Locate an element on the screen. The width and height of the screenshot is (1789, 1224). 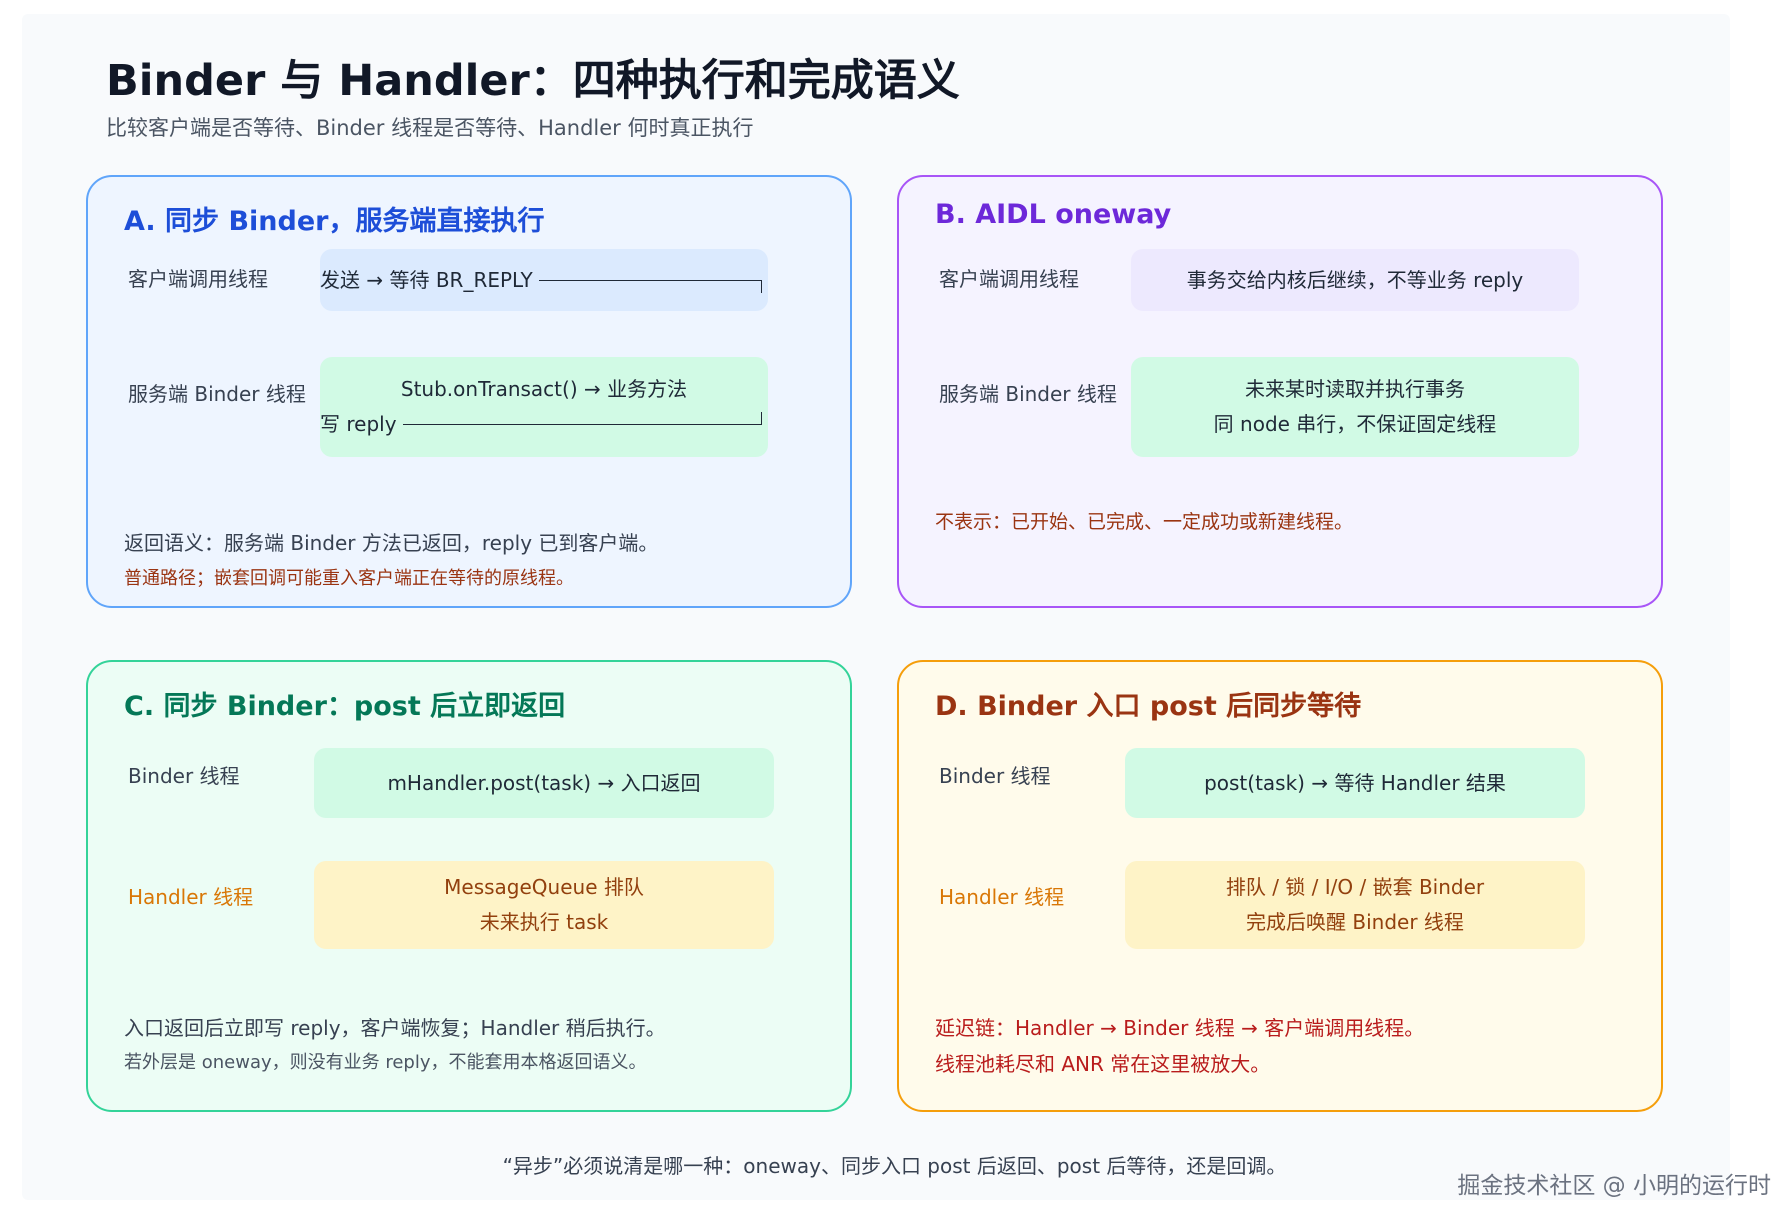
panel-a-client-box: 发送 → 等待 BR_REPLY is located at coordinates (544, 280).